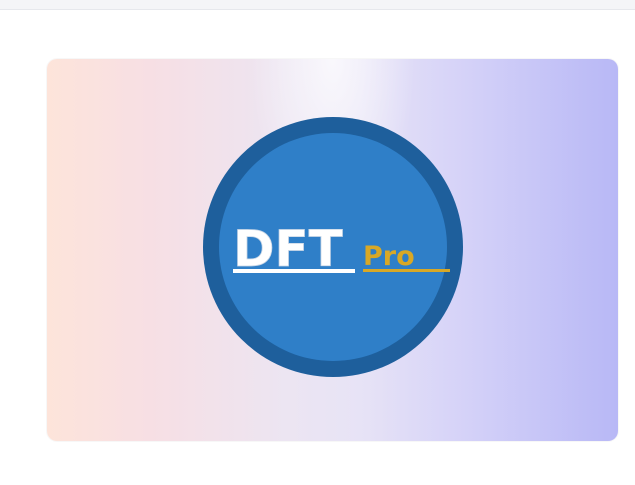 The width and height of the screenshot is (635, 485). Describe the element at coordinates (294, 271) in the screenshot. I see `logo-underline-primary` at that location.